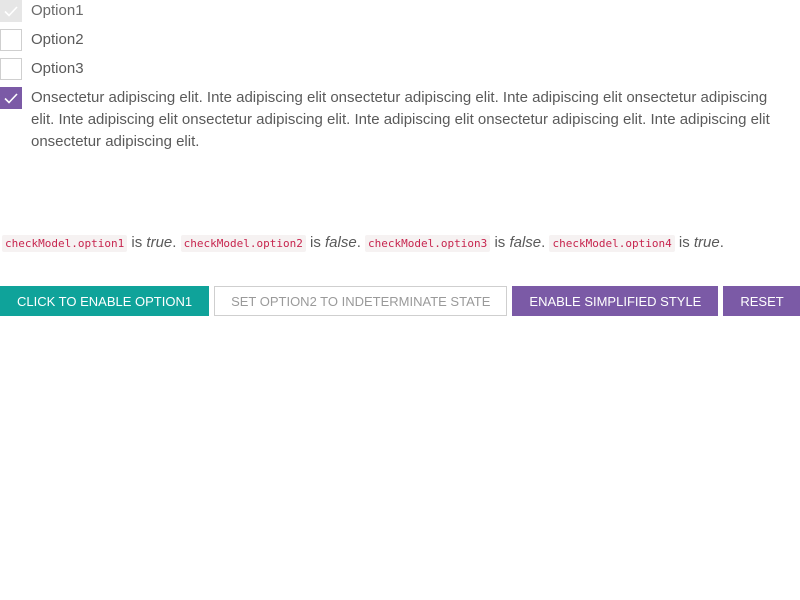 The image size is (800, 600). I want to click on status-value-option2: false, so click(341, 242).